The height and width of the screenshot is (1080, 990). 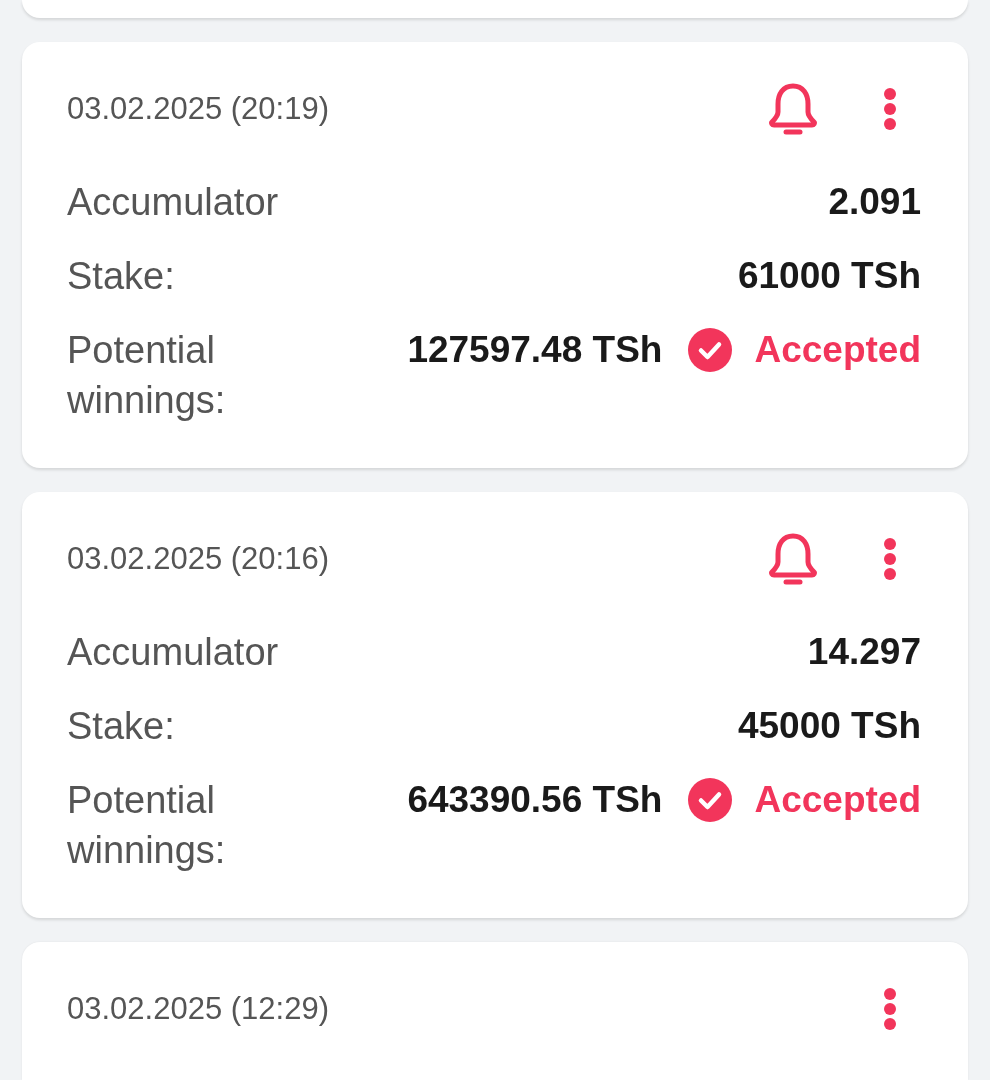 What do you see at coordinates (535, 800) in the screenshot?
I see `field-value: 643390.56 TSh` at bounding box center [535, 800].